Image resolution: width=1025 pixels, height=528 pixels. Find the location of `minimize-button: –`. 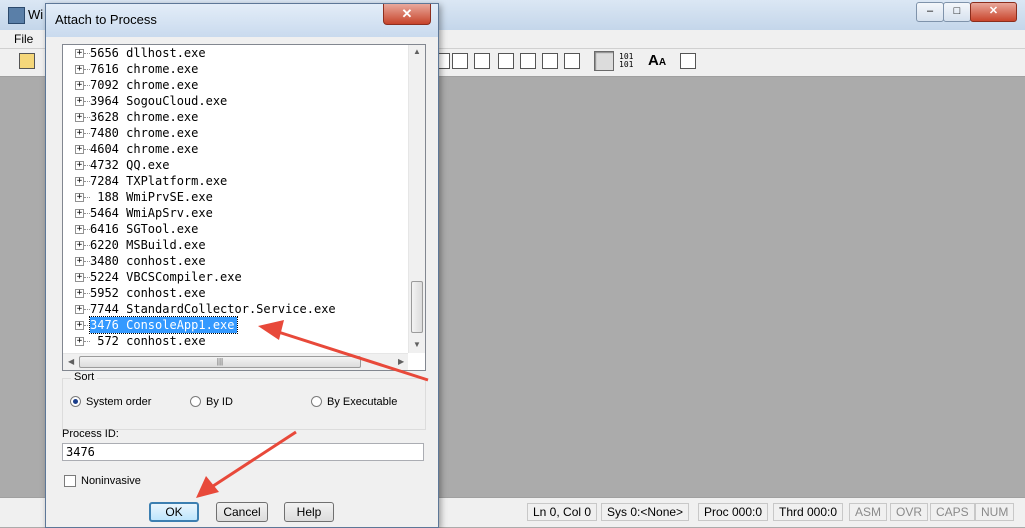

minimize-button: – is located at coordinates (930, 12).